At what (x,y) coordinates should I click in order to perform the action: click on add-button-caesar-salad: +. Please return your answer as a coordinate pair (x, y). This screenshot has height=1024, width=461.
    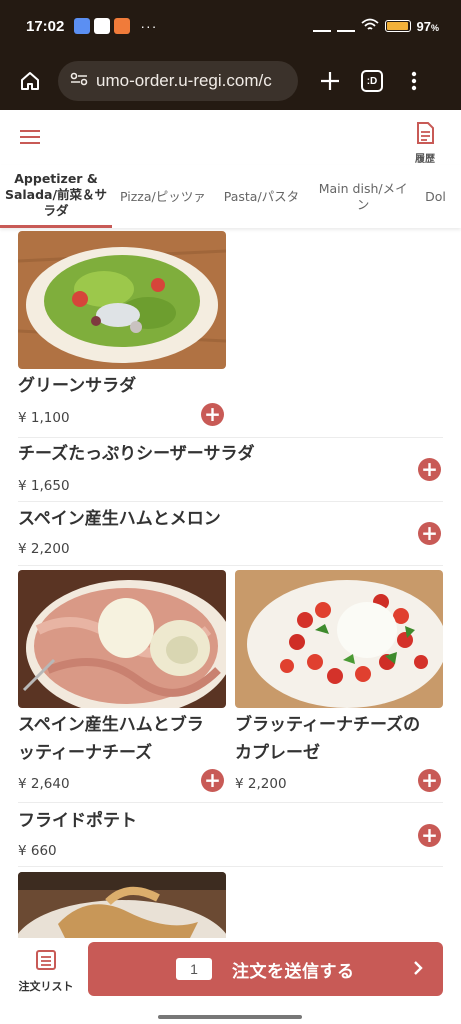
    Looking at the image, I should click on (429, 469).